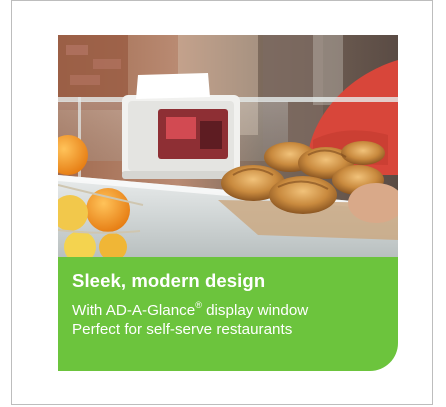 The width and height of the screenshot is (446, 407). Describe the element at coordinates (169, 280) in the screenshot. I see `promo-headline: Sleek, modern design` at that location.